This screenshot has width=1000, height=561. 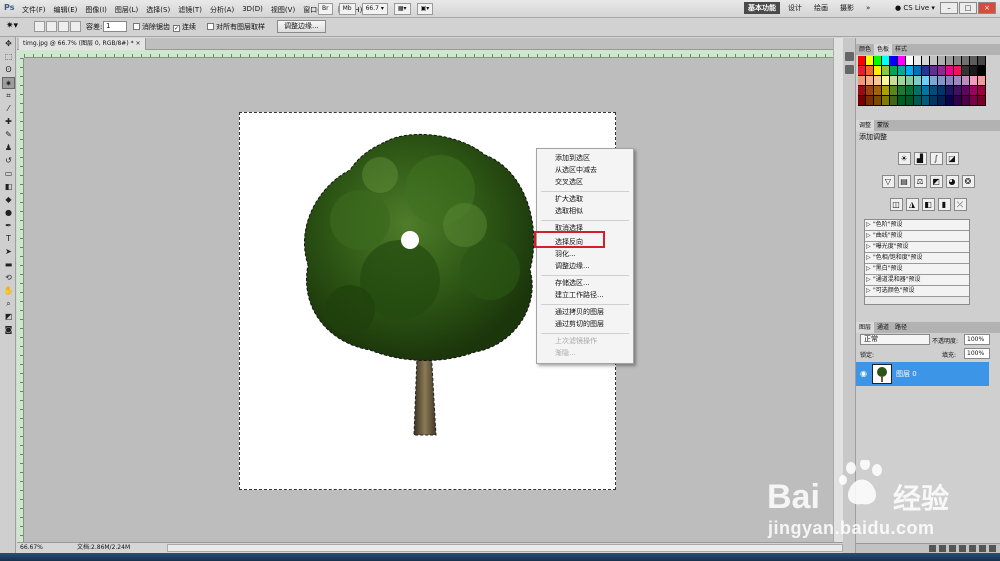 What do you see at coordinates (944, 204) in the screenshot?
I see `gradient-map-icon: ▮` at bounding box center [944, 204].